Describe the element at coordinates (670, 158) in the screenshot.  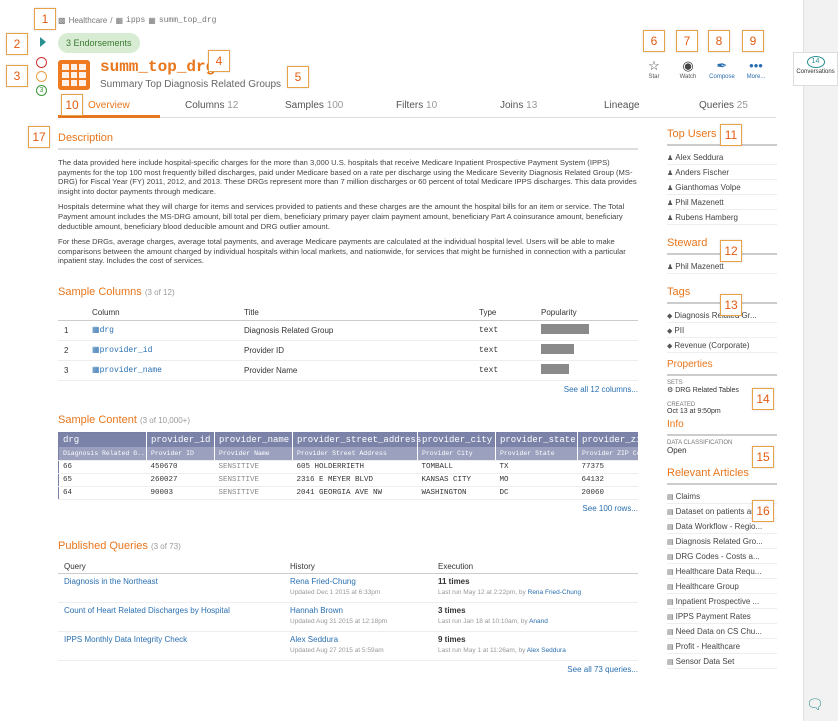
I see `user-icon: ♟` at that location.